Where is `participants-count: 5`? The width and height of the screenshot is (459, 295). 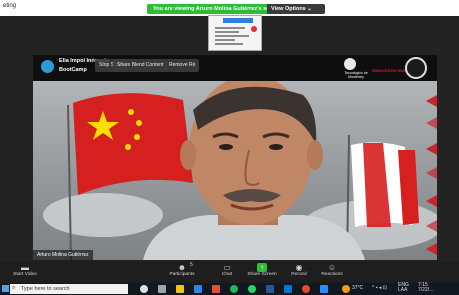
participants-count: 5 is located at coordinates (191, 265).